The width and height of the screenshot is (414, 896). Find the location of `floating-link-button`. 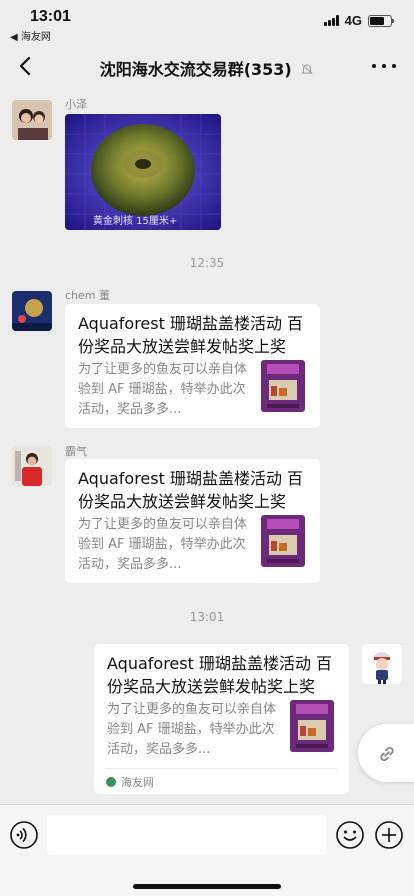

floating-link-button is located at coordinates (386, 753).